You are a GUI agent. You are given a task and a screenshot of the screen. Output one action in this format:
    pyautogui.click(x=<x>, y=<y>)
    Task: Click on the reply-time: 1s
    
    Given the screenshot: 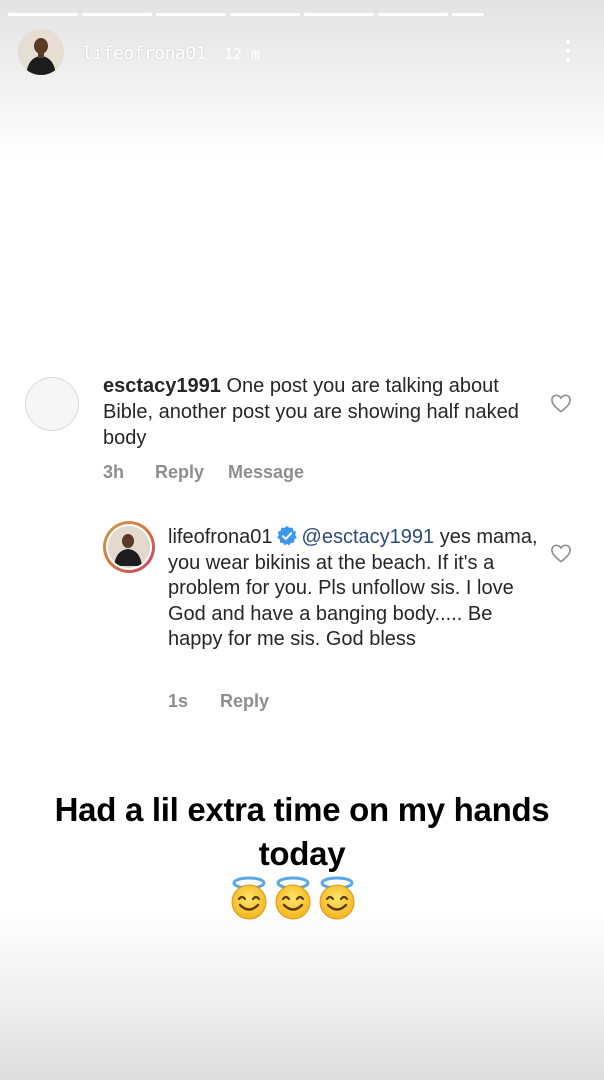 What is the action you would take?
    pyautogui.click(x=178, y=701)
    